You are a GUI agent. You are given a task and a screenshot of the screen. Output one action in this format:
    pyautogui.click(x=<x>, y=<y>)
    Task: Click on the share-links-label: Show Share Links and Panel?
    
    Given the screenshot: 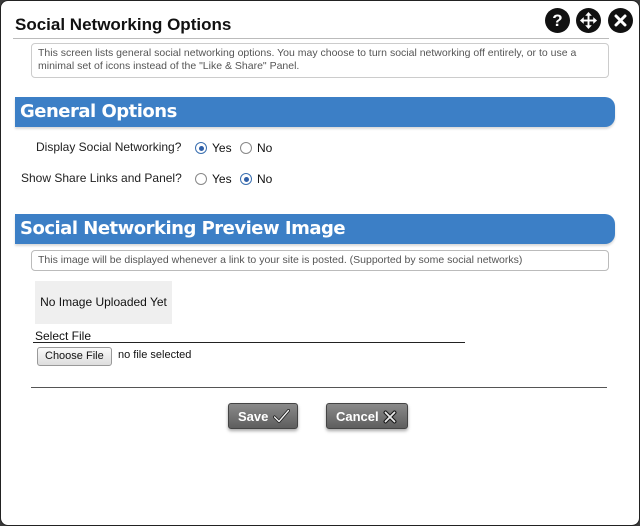 What is the action you would take?
    pyautogui.click(x=101, y=178)
    